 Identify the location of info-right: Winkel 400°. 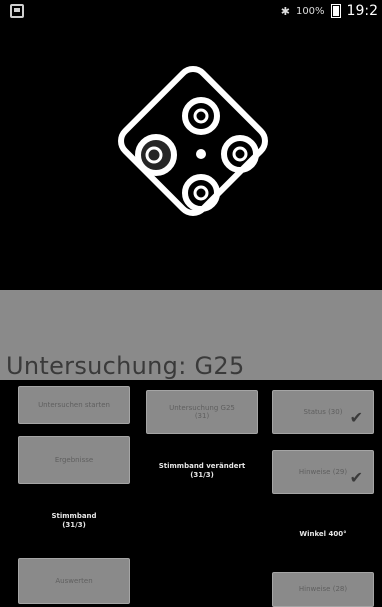
(323, 534).